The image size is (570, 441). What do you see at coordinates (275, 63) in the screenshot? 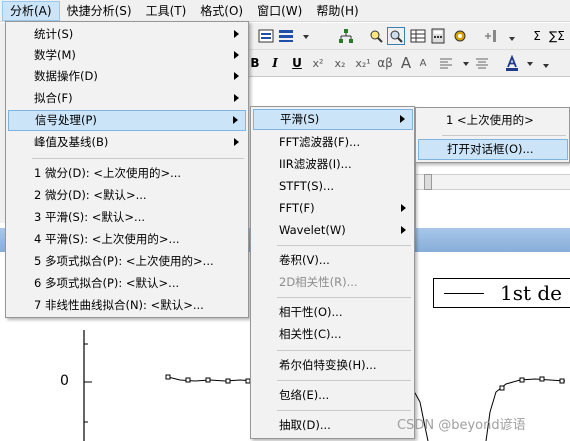
I see `italic-button: I` at bounding box center [275, 63].